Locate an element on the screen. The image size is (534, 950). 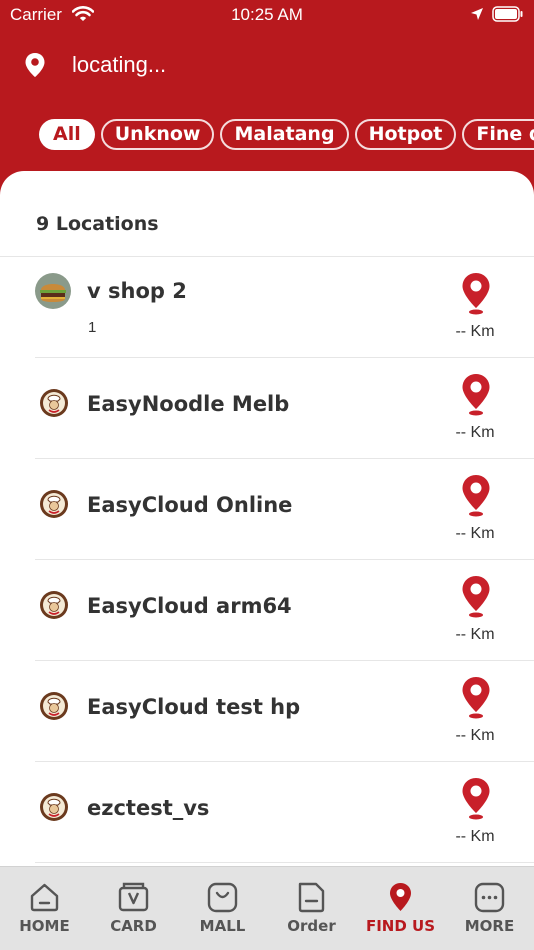
locations-count: 9 Locations is located at coordinates (97, 224).